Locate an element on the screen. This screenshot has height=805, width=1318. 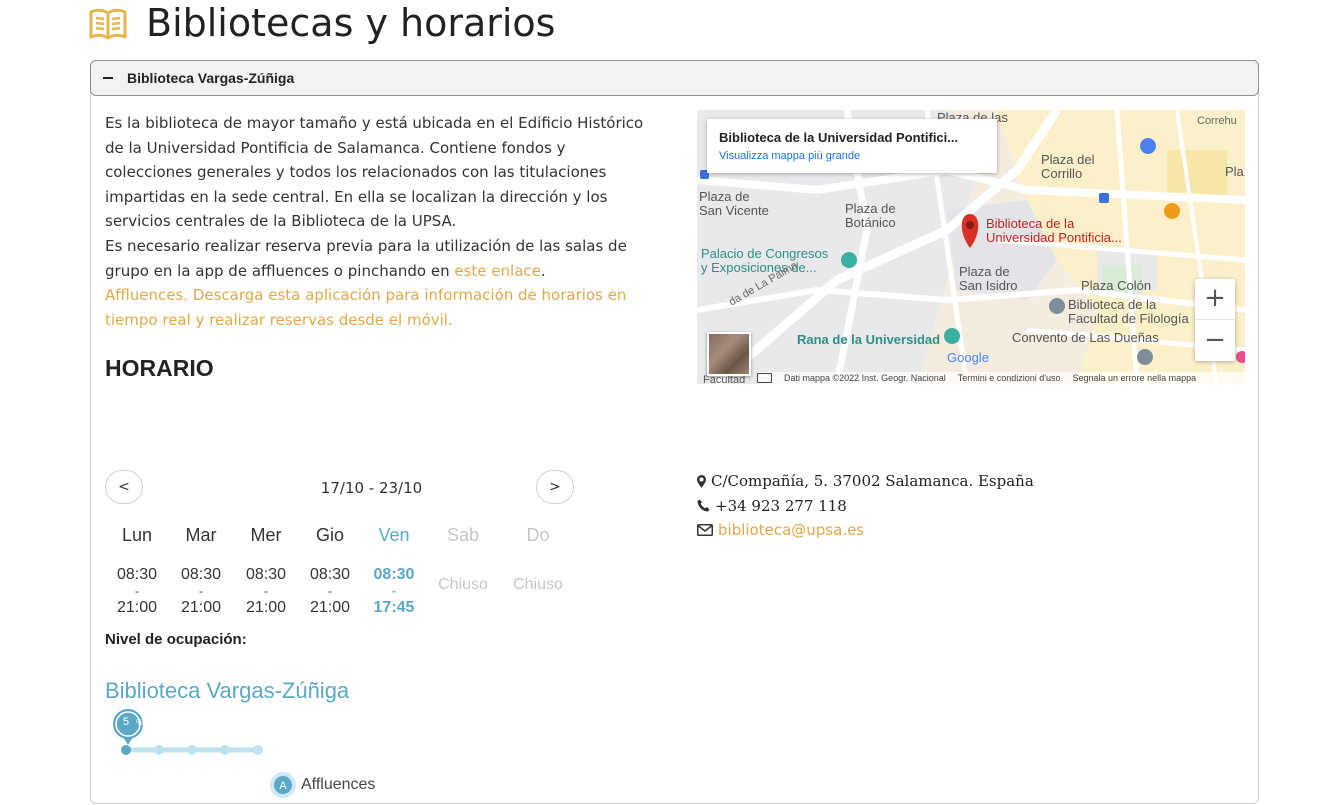
map-label-rana: Rana de la Universidad is located at coordinates (869, 339).